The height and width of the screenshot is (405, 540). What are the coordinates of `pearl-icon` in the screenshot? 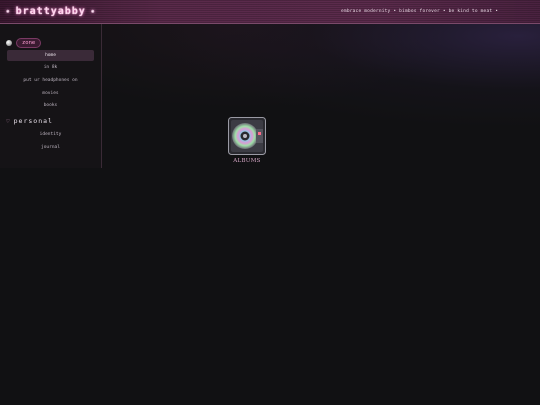 It's located at (9, 43).